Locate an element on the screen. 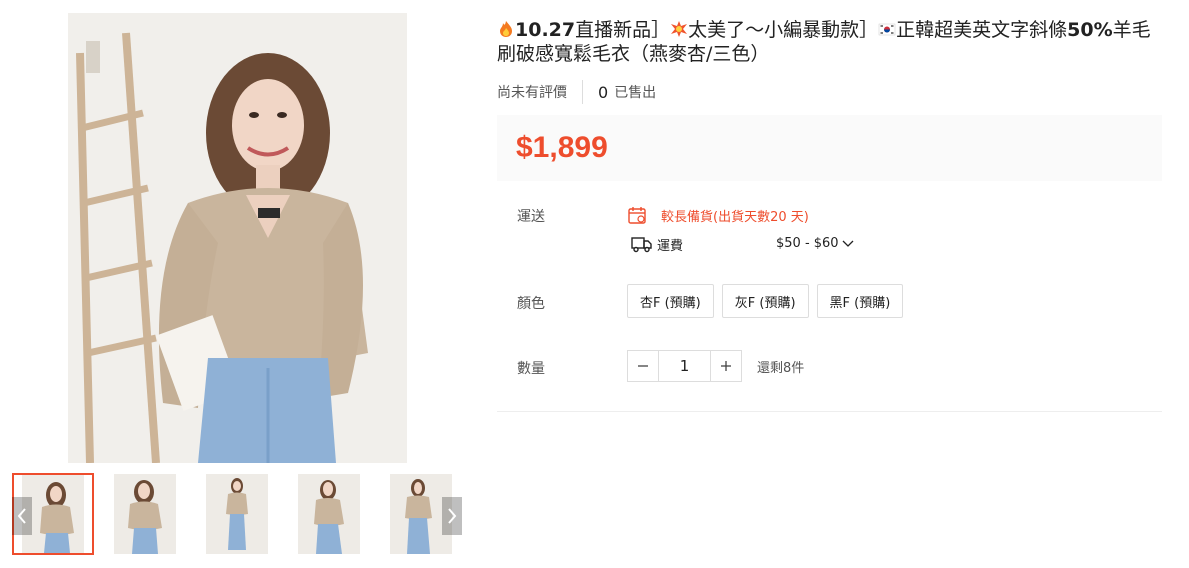  title-date: 10.27 is located at coordinates (545, 30).